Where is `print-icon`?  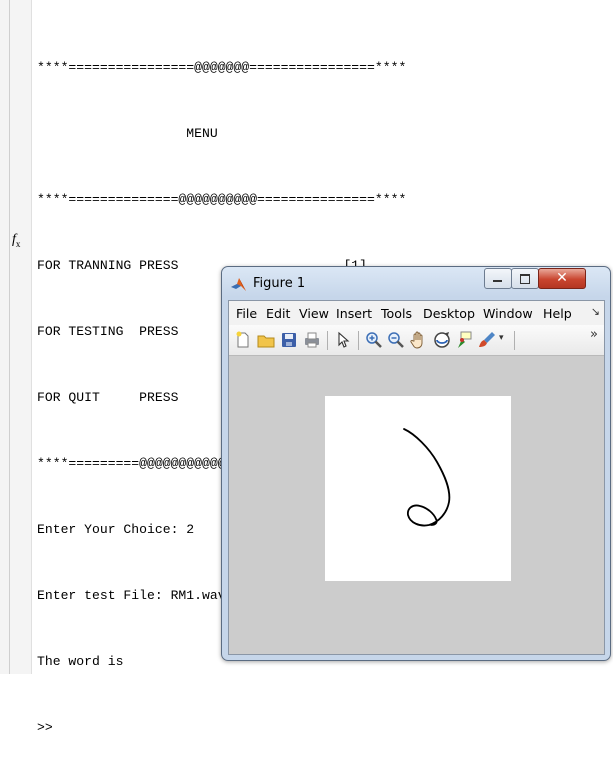
print-icon is located at coordinates (312, 340).